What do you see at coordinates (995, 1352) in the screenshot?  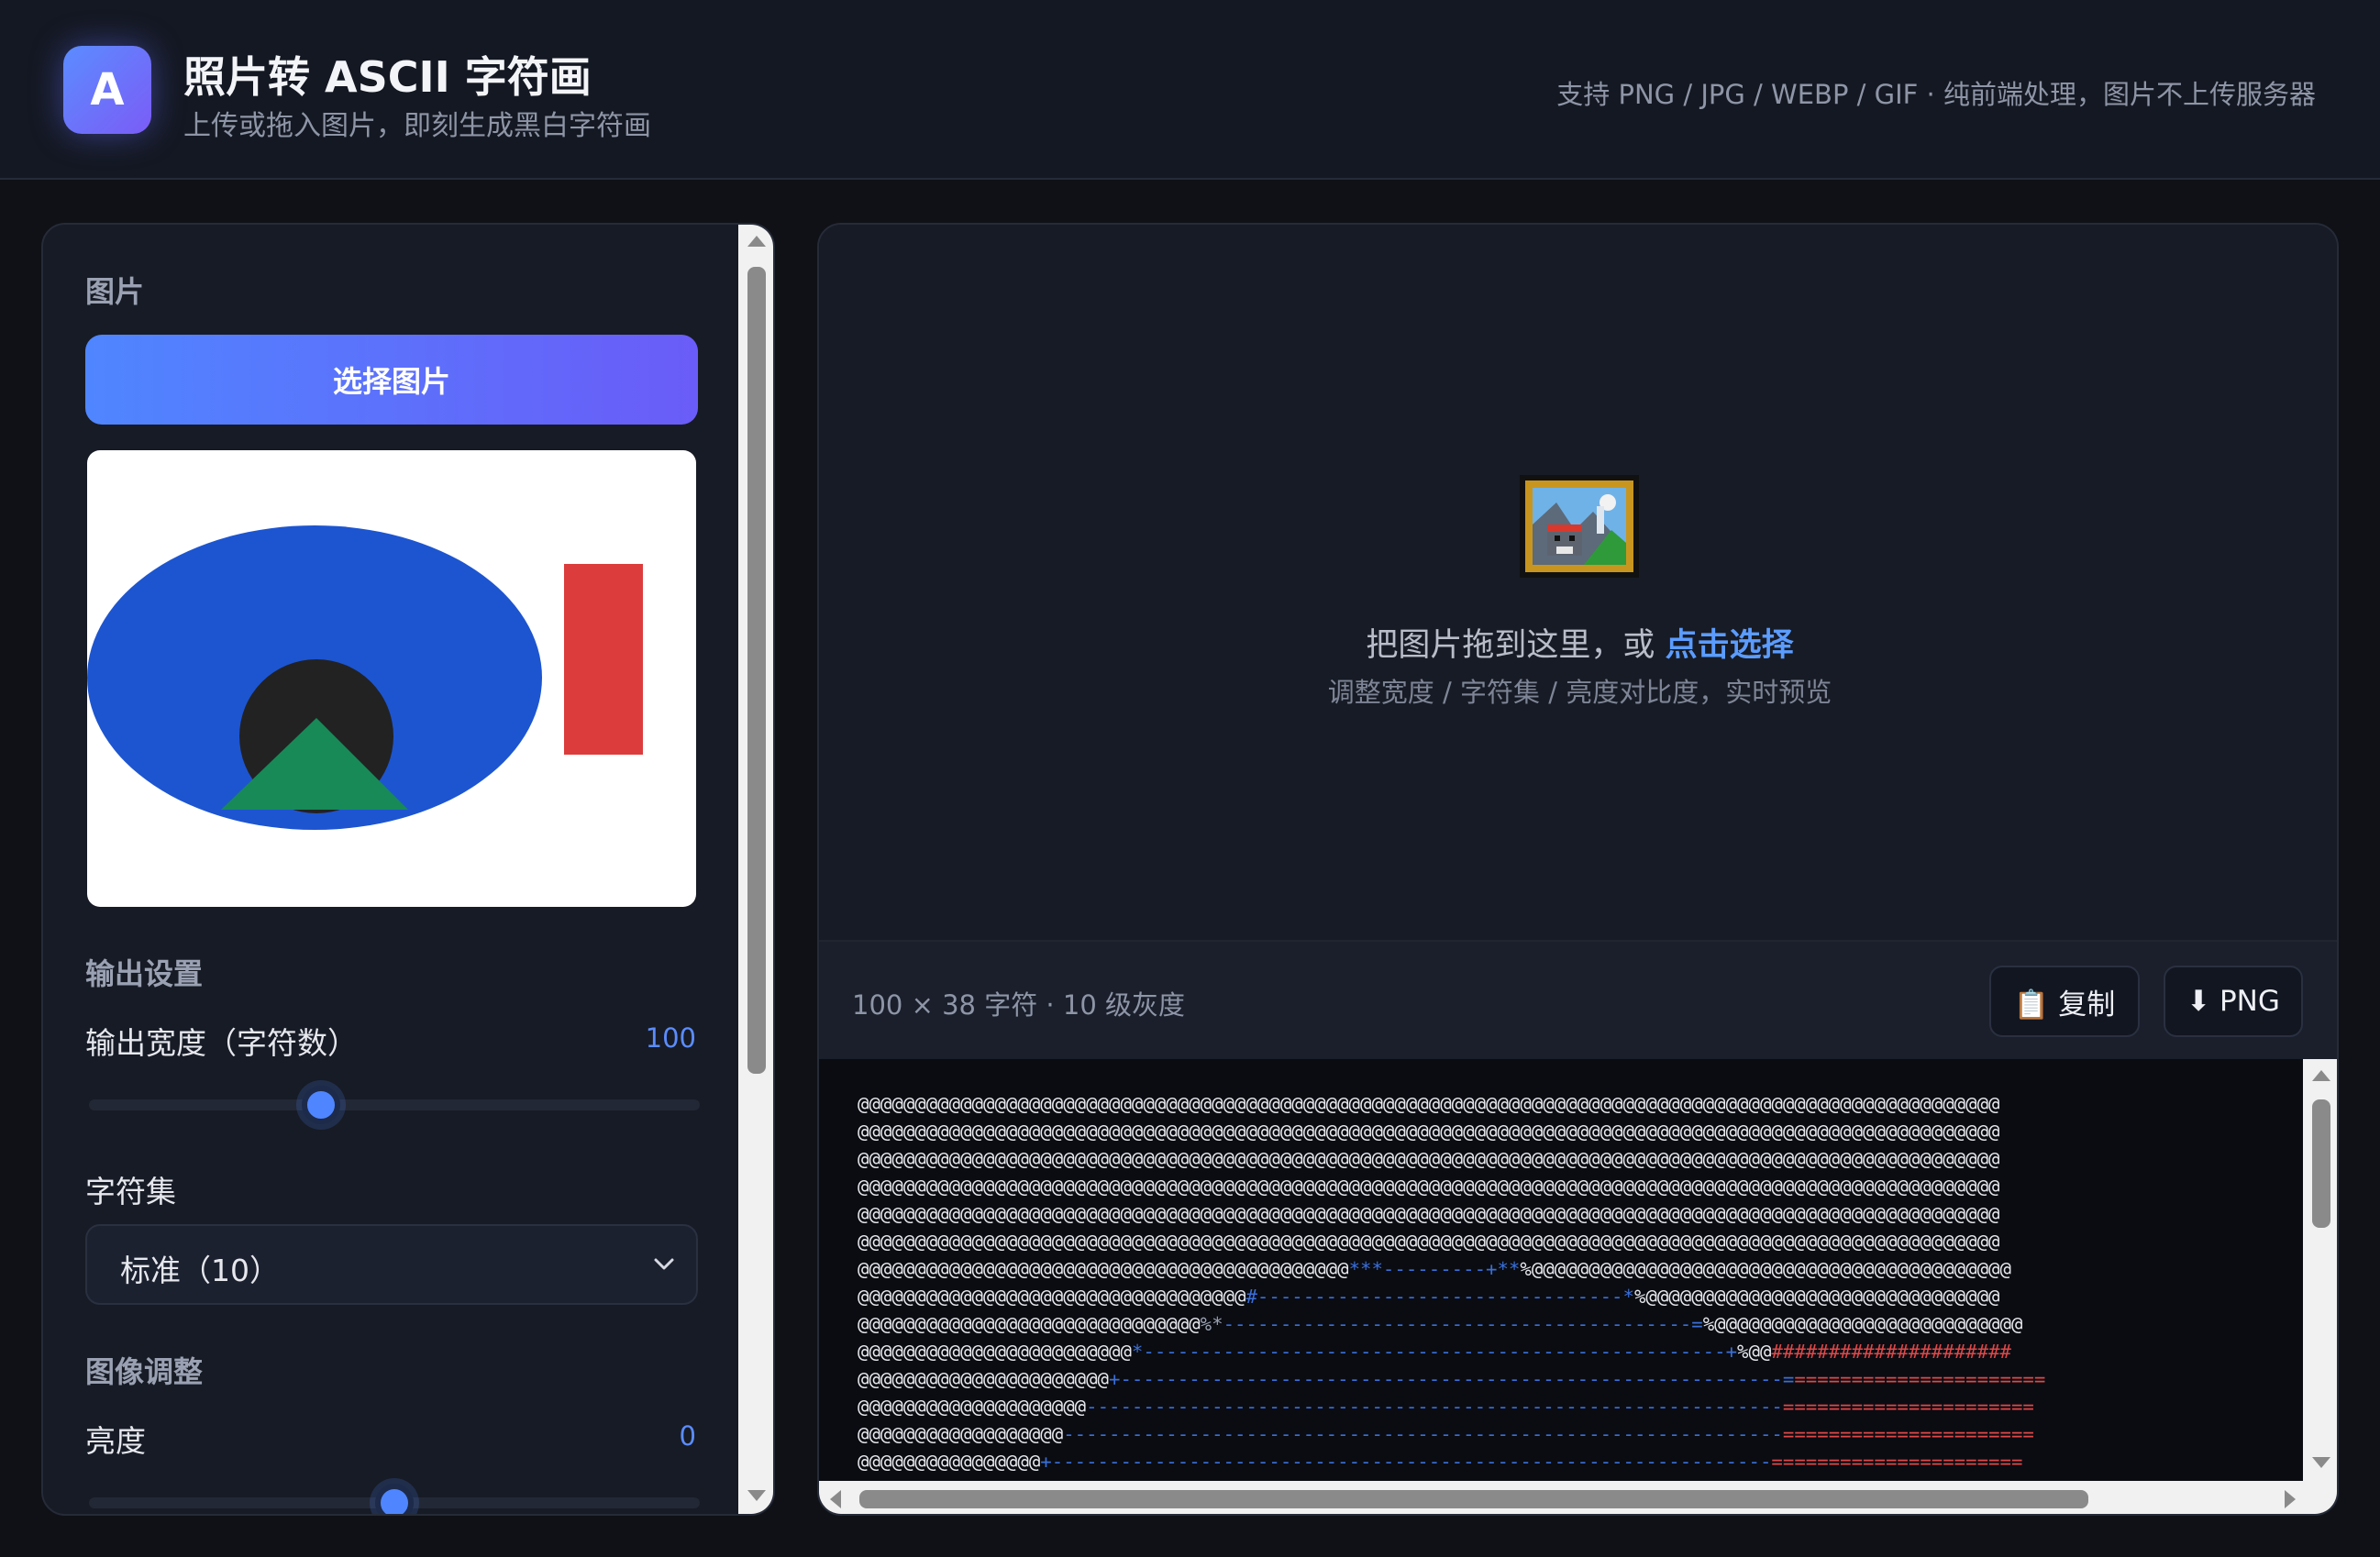 I see `ascii-segment: @@@@@@@@@@@@@@@@@@@@@@@@` at bounding box center [995, 1352].